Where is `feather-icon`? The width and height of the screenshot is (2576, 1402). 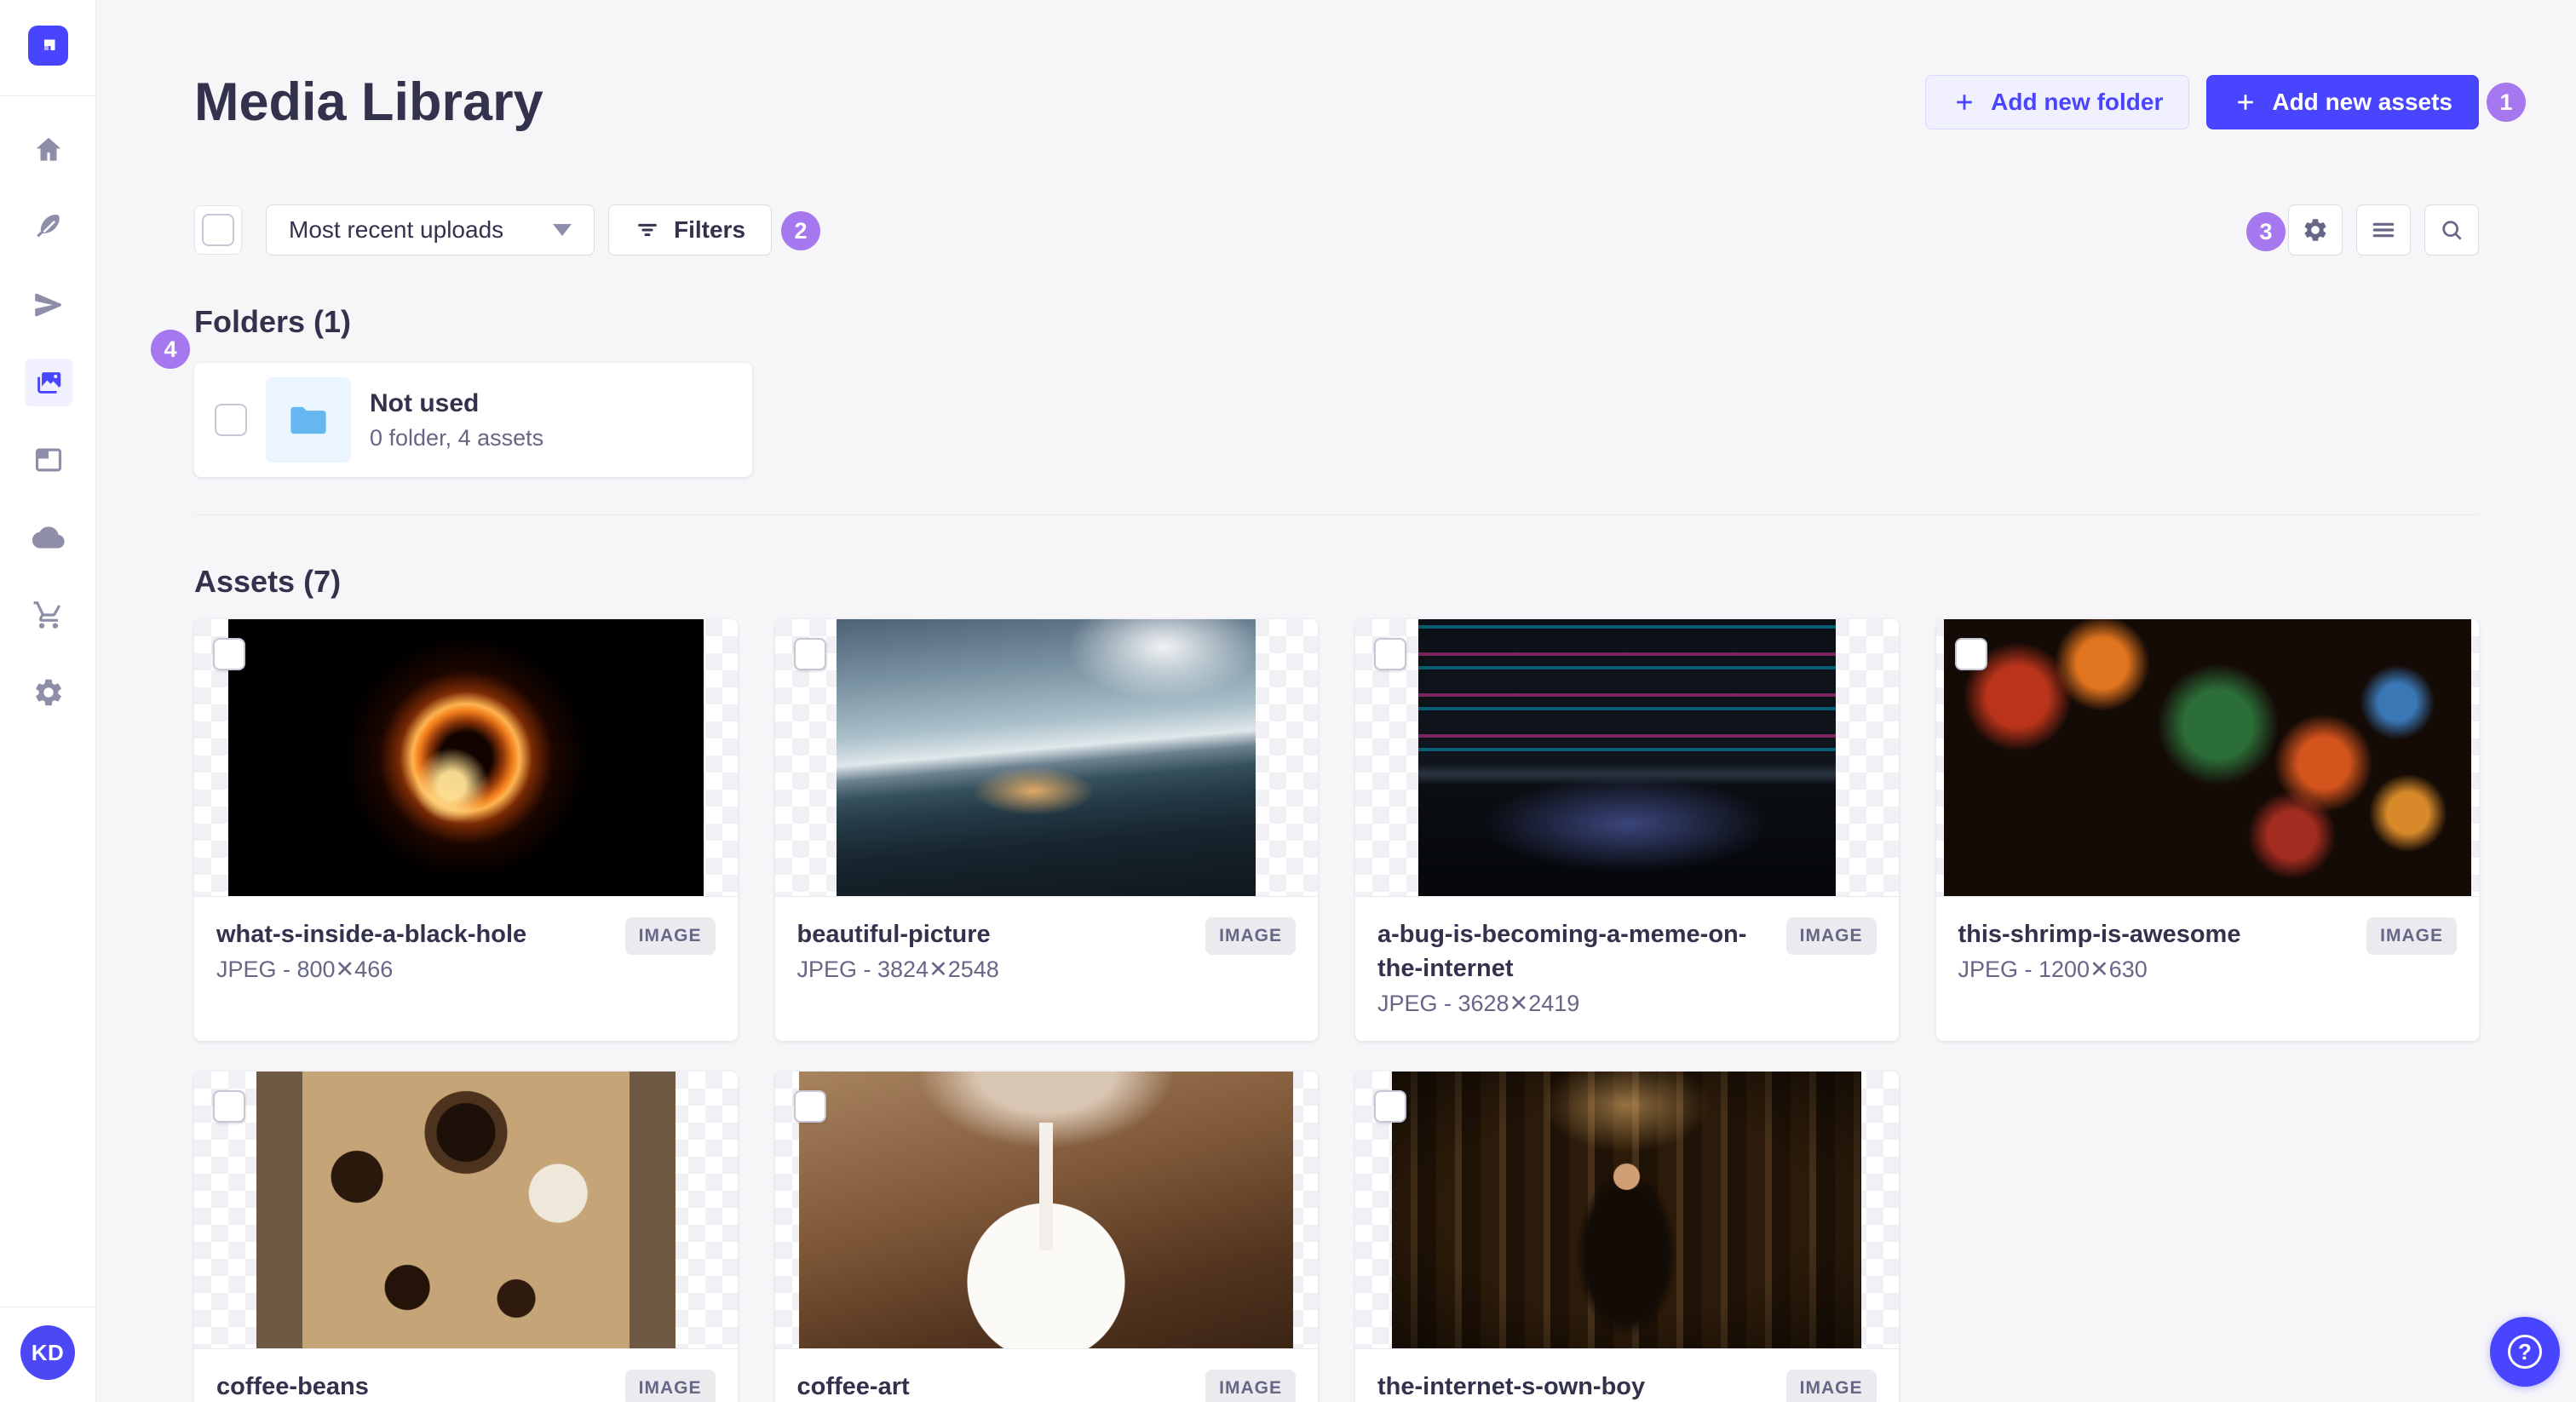
feather-icon is located at coordinates (48, 226).